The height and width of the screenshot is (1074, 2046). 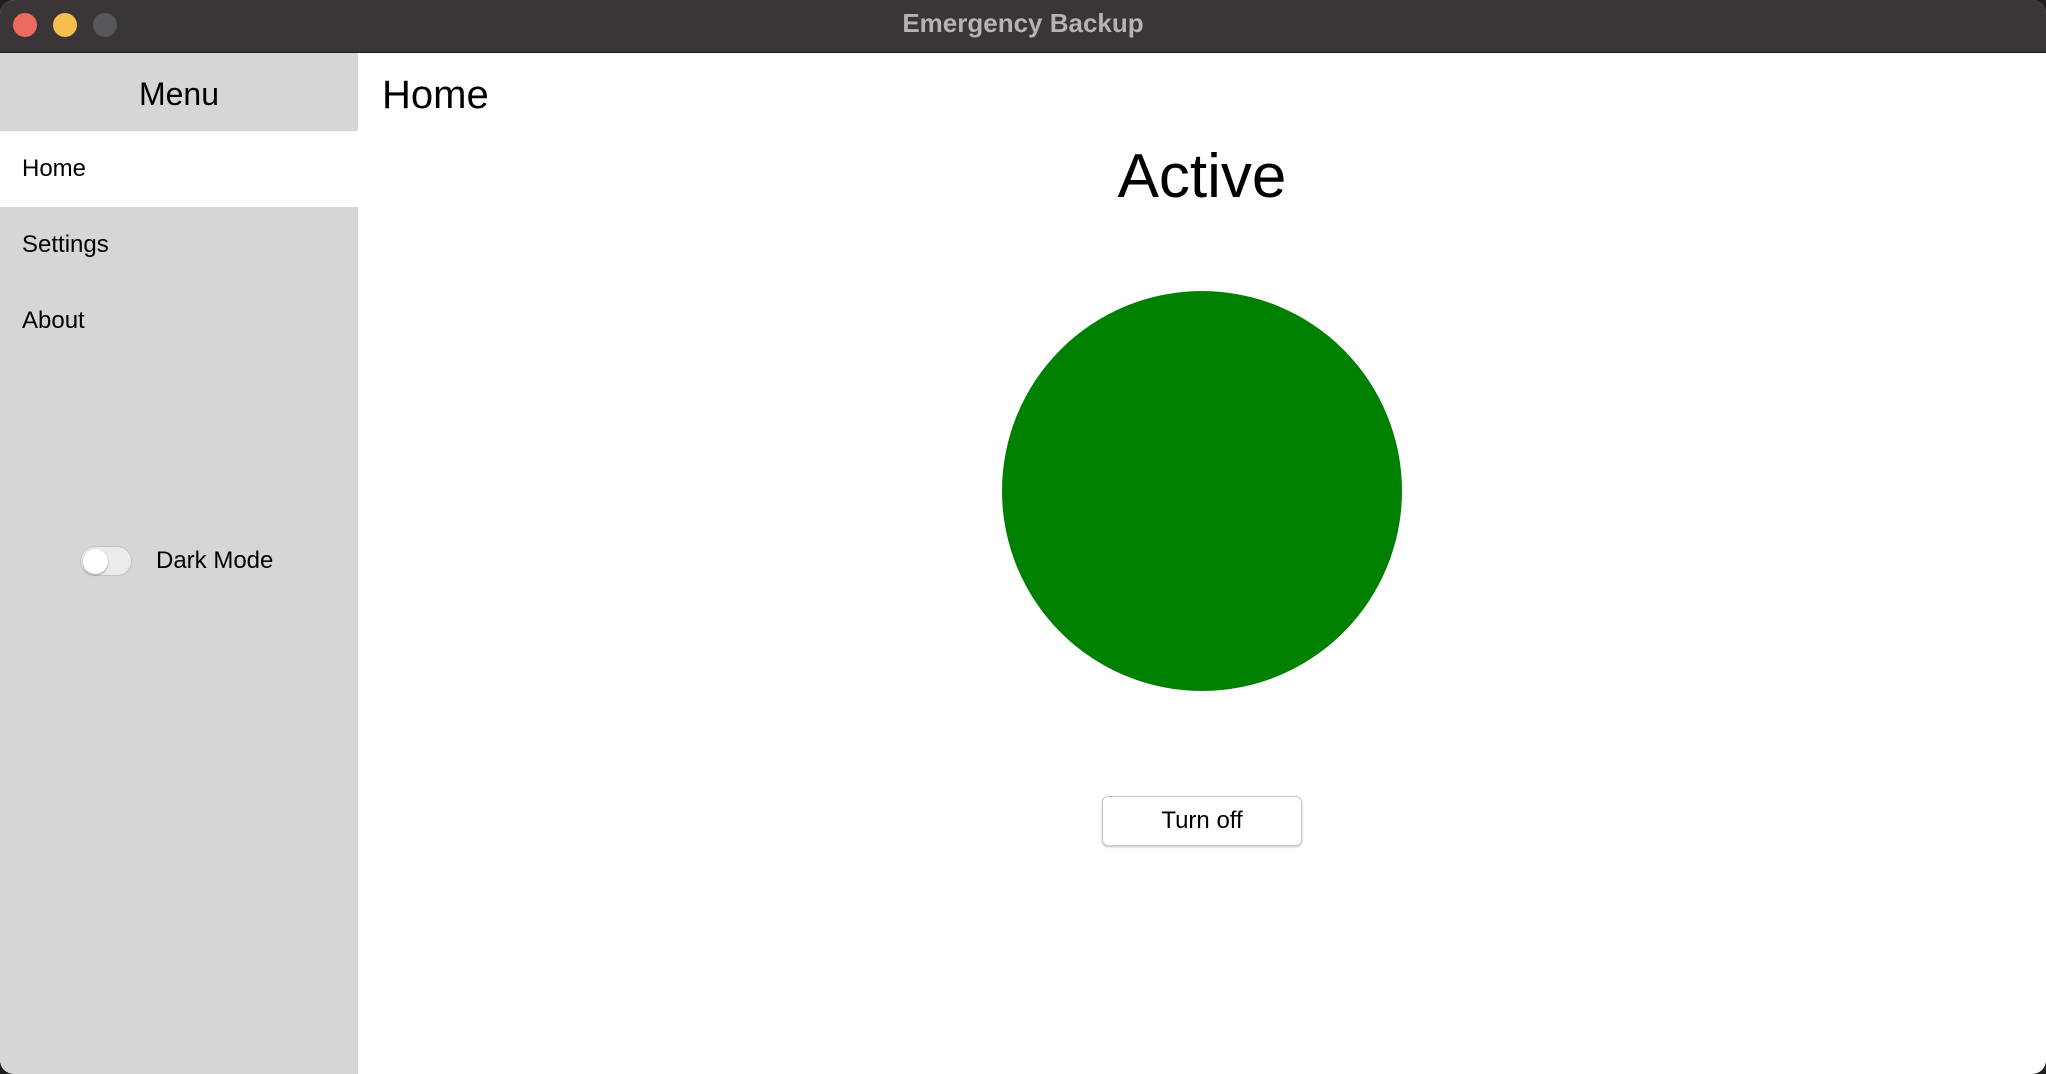 What do you see at coordinates (1202, 176) in the screenshot?
I see `status-text: Active` at bounding box center [1202, 176].